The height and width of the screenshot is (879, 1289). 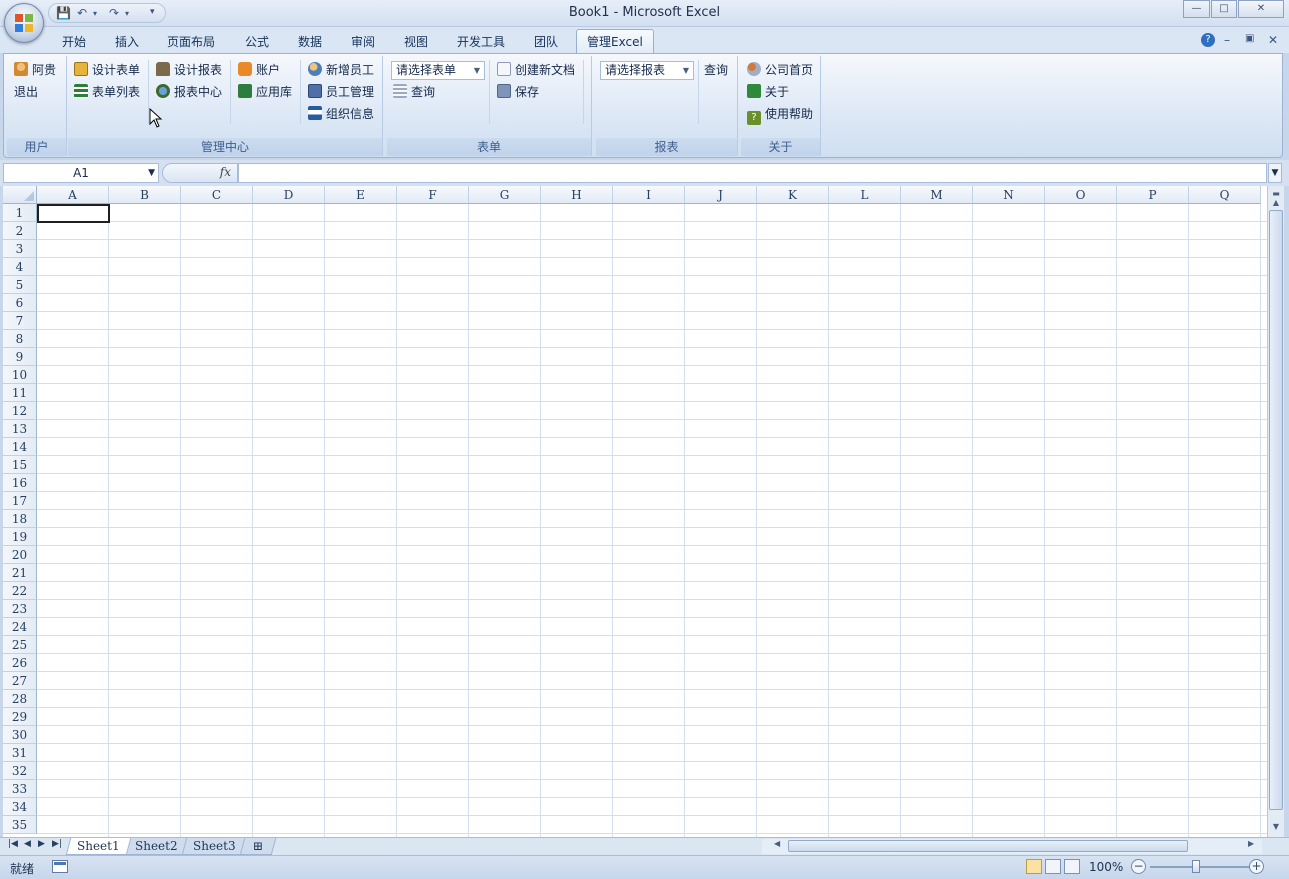 I want to click on tab-page-layout: 页面布局, so click(x=191, y=41).